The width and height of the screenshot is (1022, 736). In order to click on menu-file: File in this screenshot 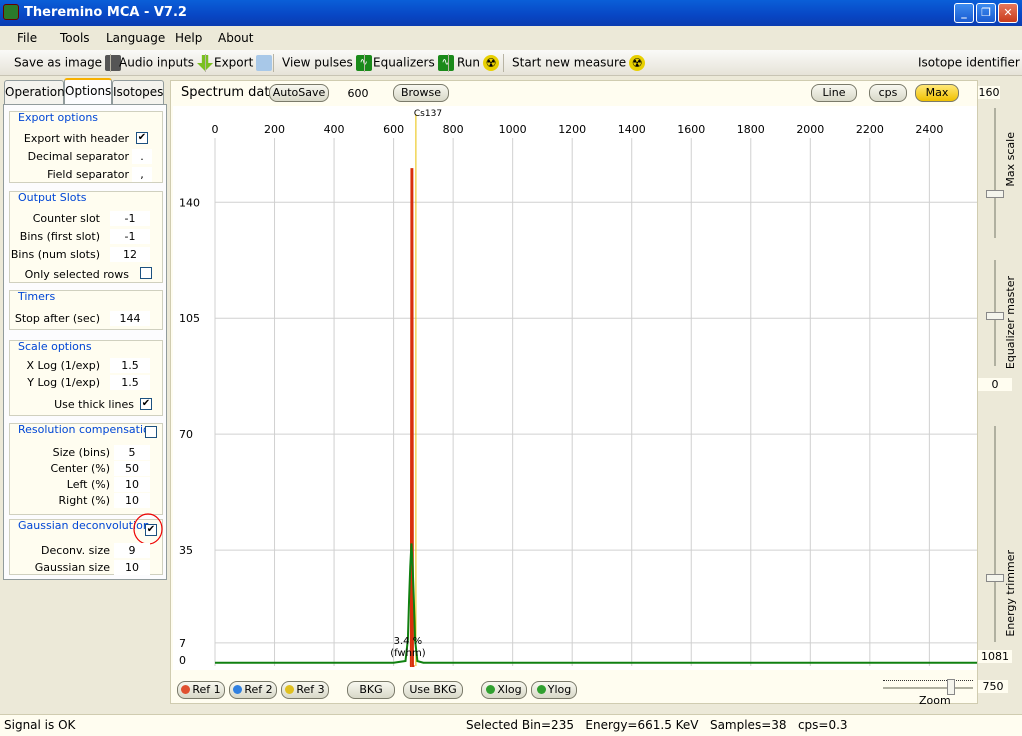, I will do `click(27, 38)`.